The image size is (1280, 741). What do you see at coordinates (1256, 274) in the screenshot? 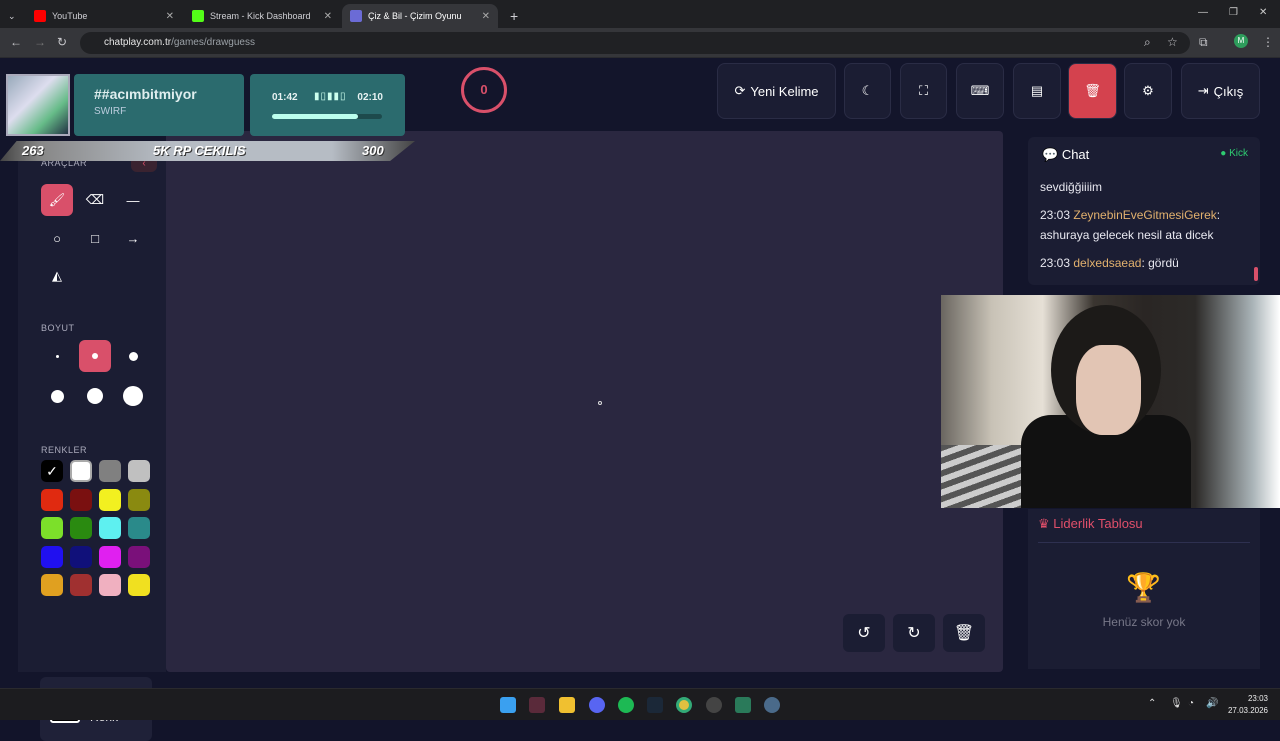
I see `chat-scrollbar` at bounding box center [1256, 274].